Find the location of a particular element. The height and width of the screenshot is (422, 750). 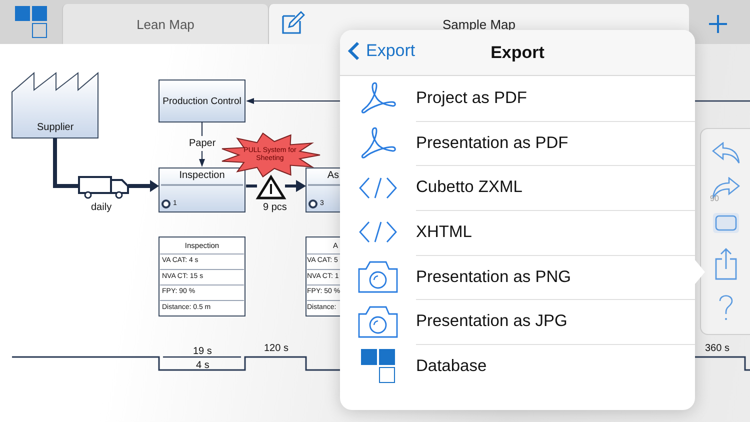

undo-icon is located at coordinates (726, 153).